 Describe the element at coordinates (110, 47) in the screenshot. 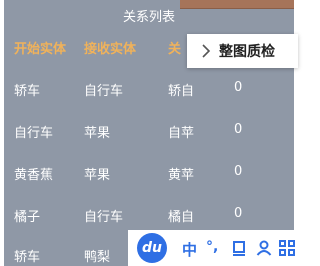

I see `column-header-receive-entity: 接收实体` at that location.